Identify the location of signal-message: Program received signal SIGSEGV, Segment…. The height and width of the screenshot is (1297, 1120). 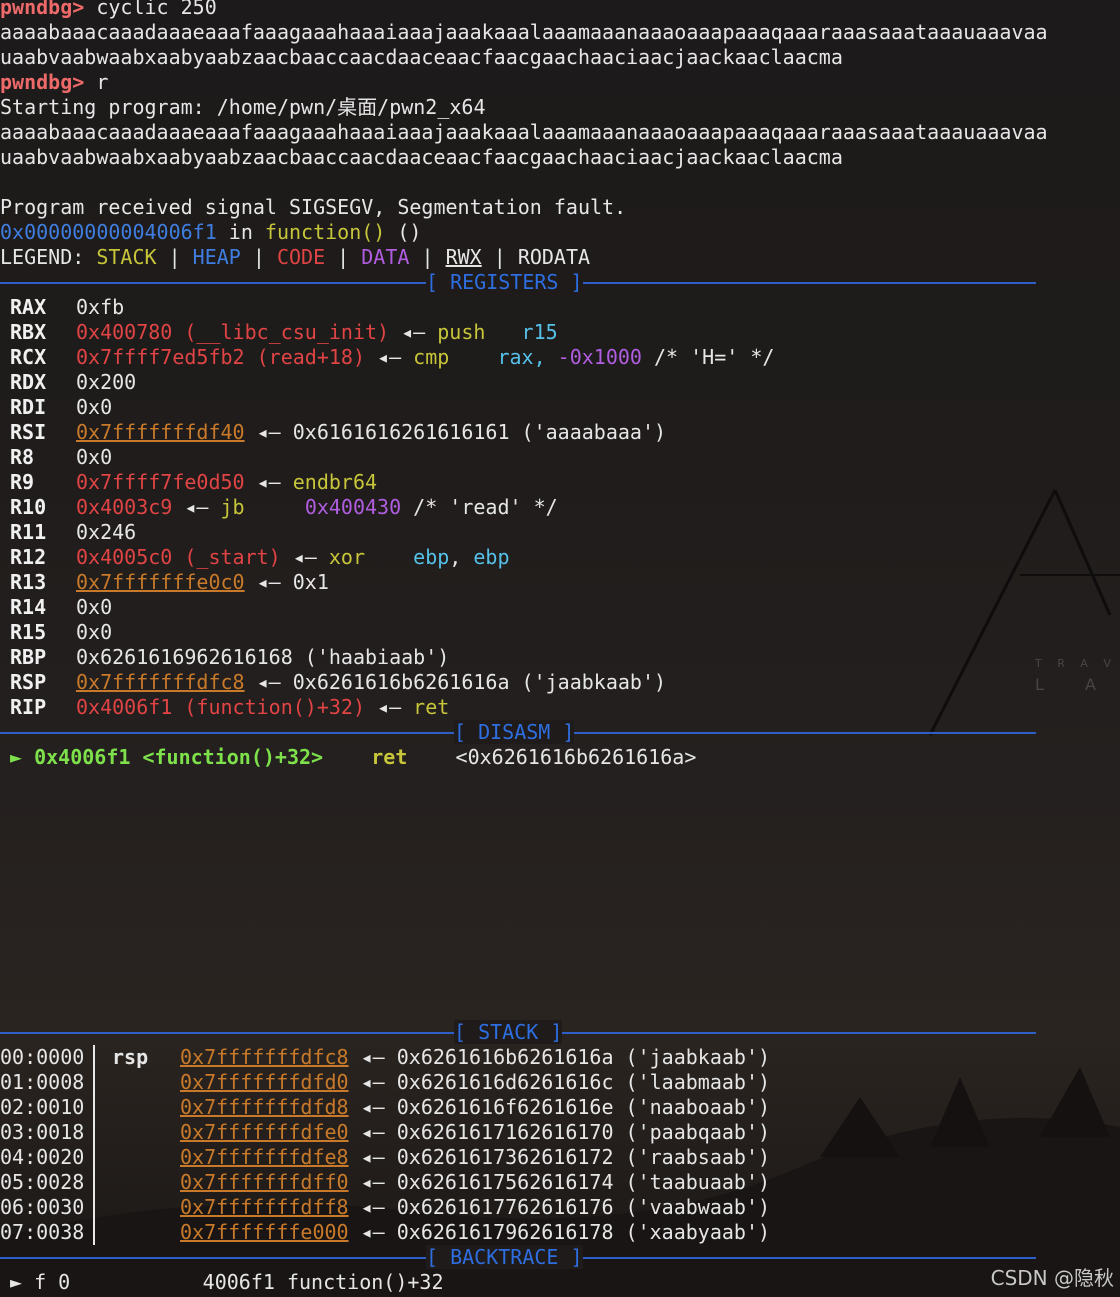
(313, 207).